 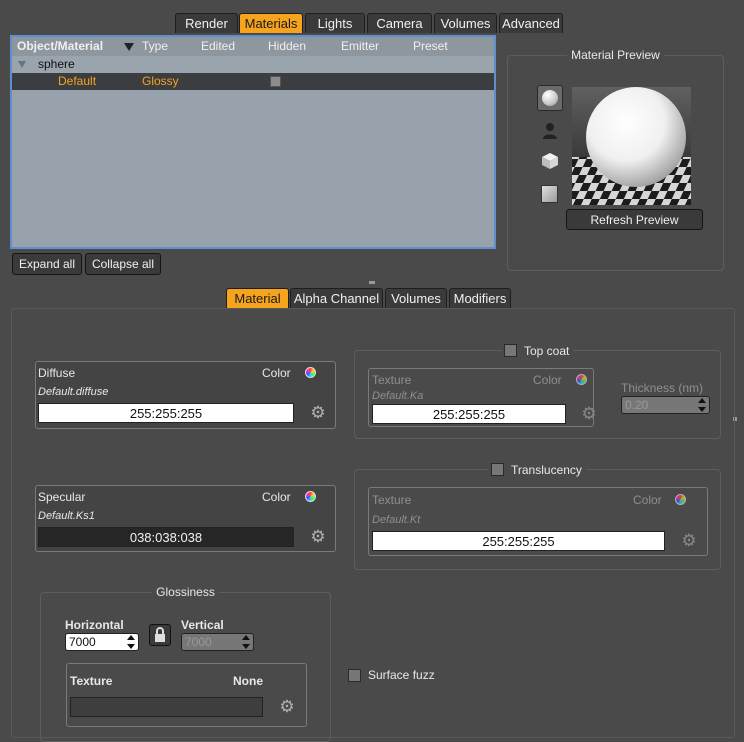 What do you see at coordinates (550, 161) in the screenshot?
I see `cube-icon` at bounding box center [550, 161].